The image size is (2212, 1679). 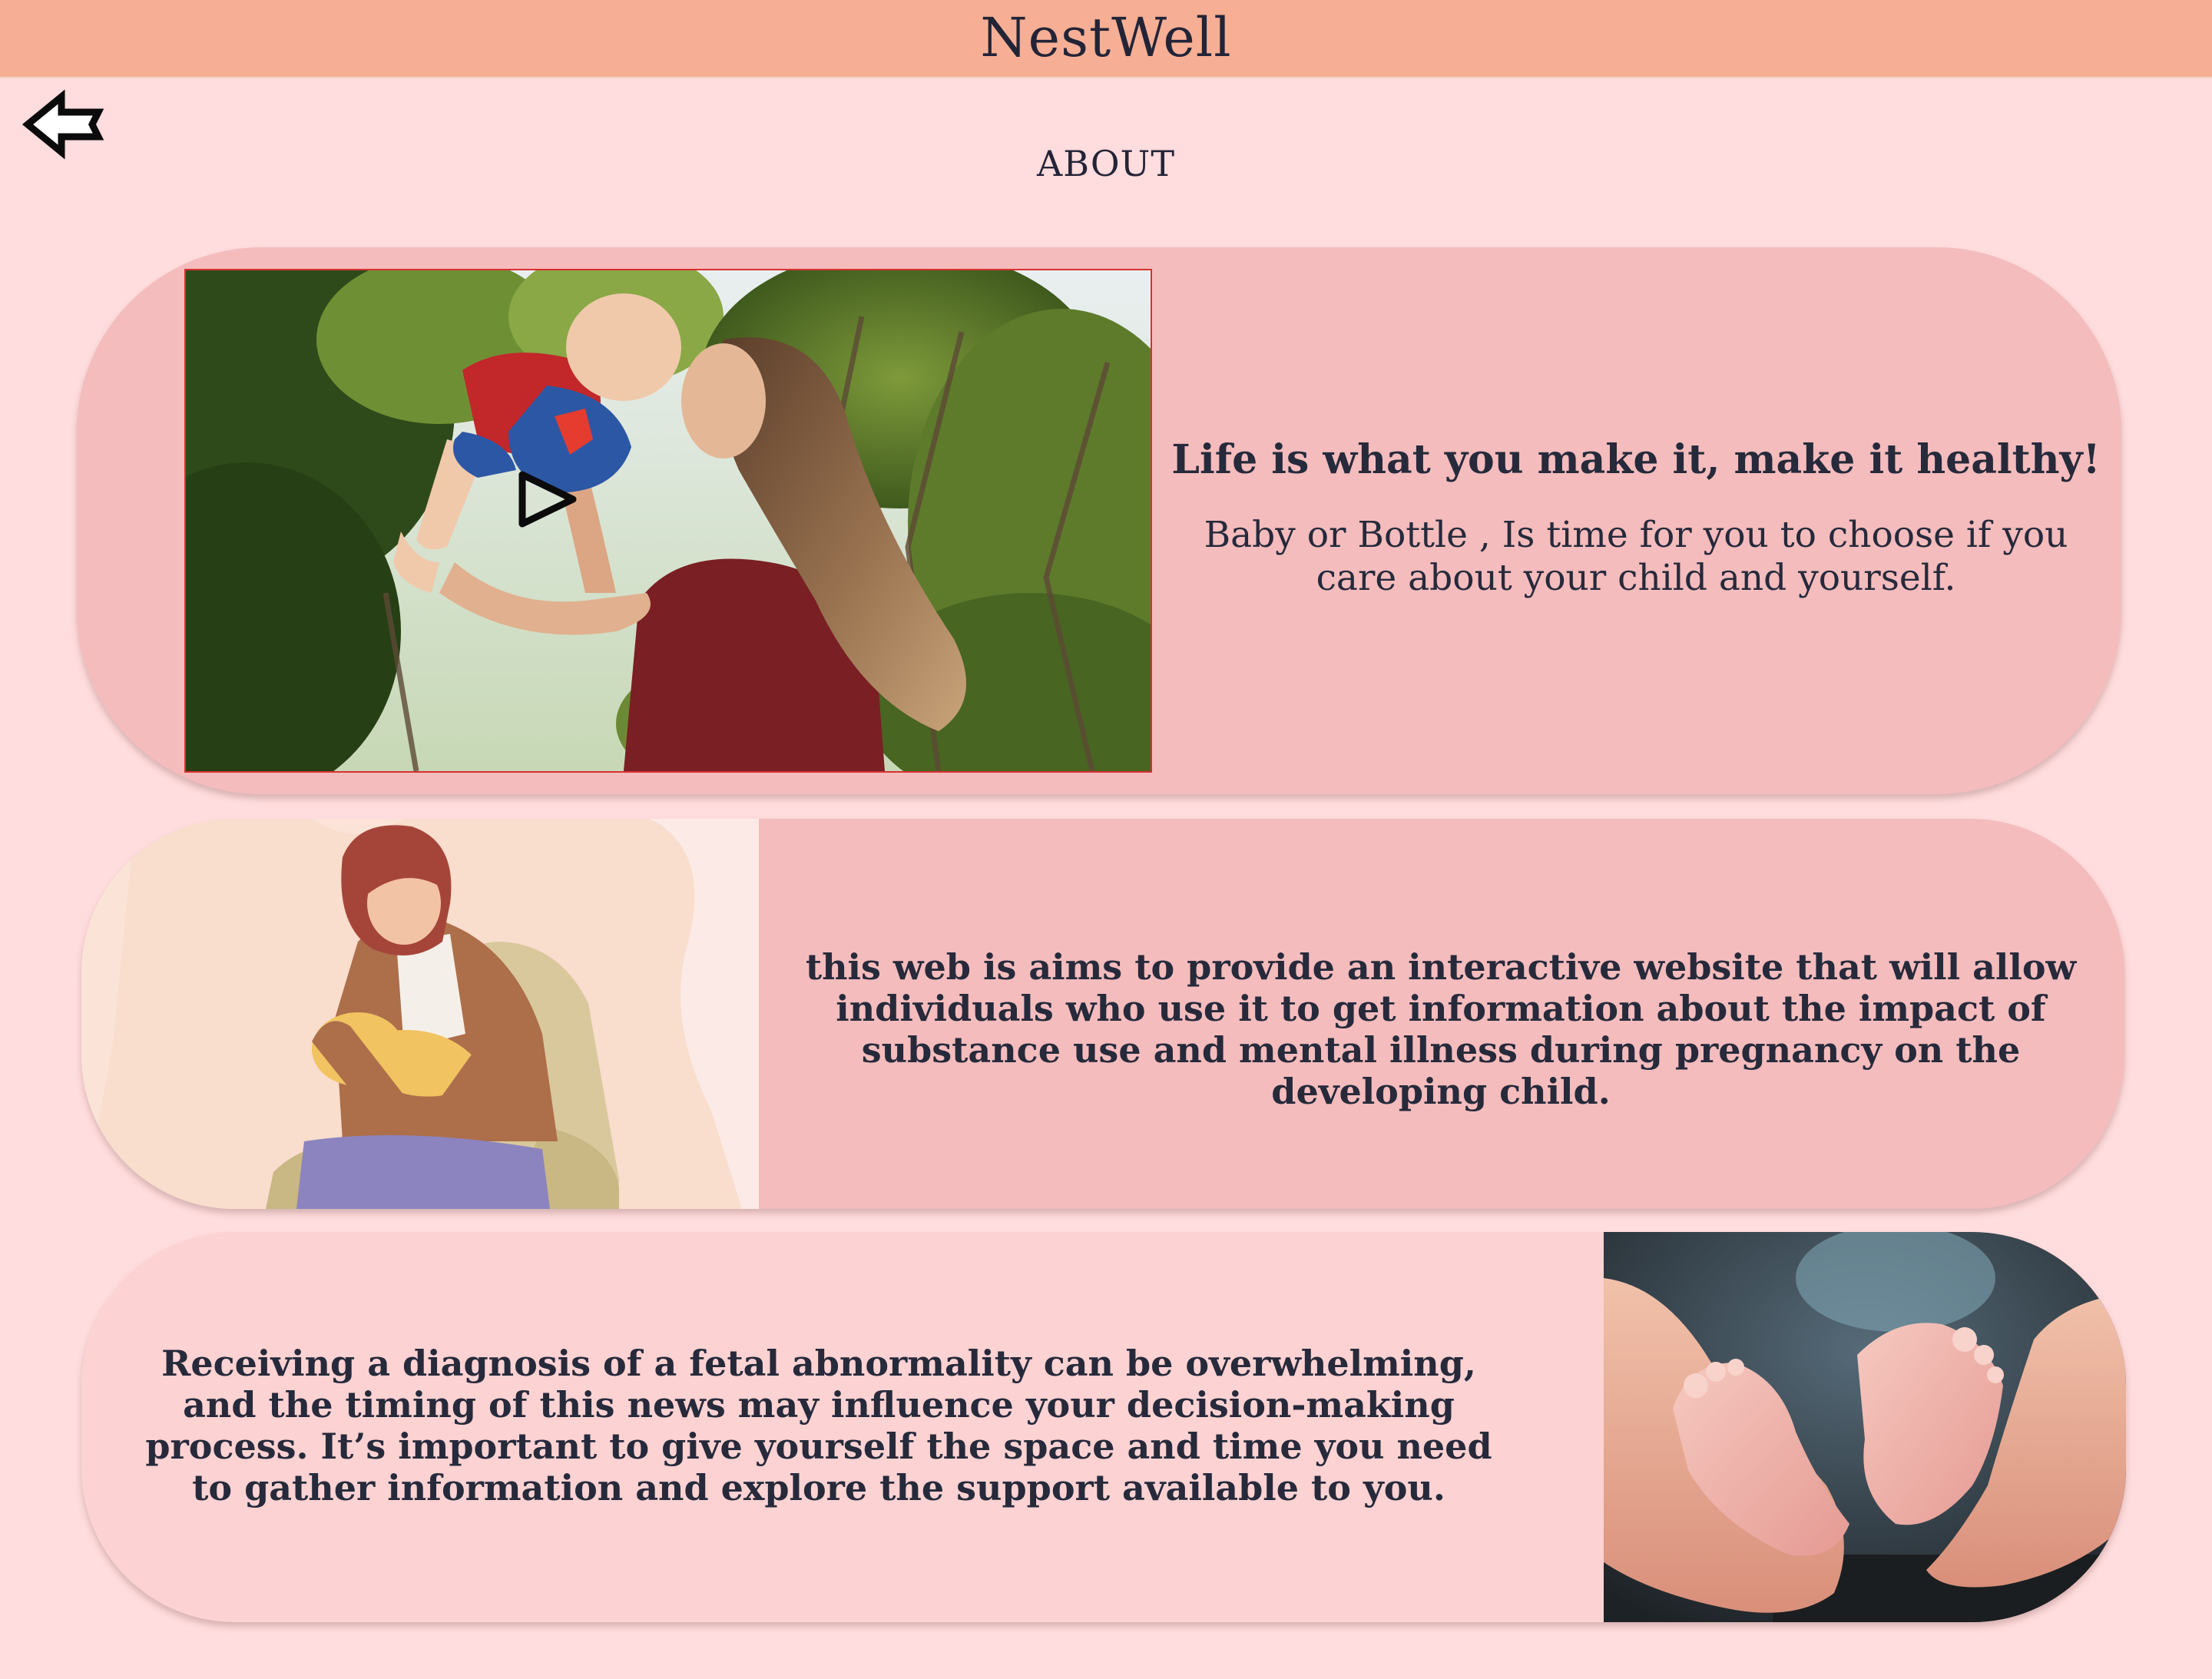 I want to click on app-header: NestWell, so click(x=1106, y=39).